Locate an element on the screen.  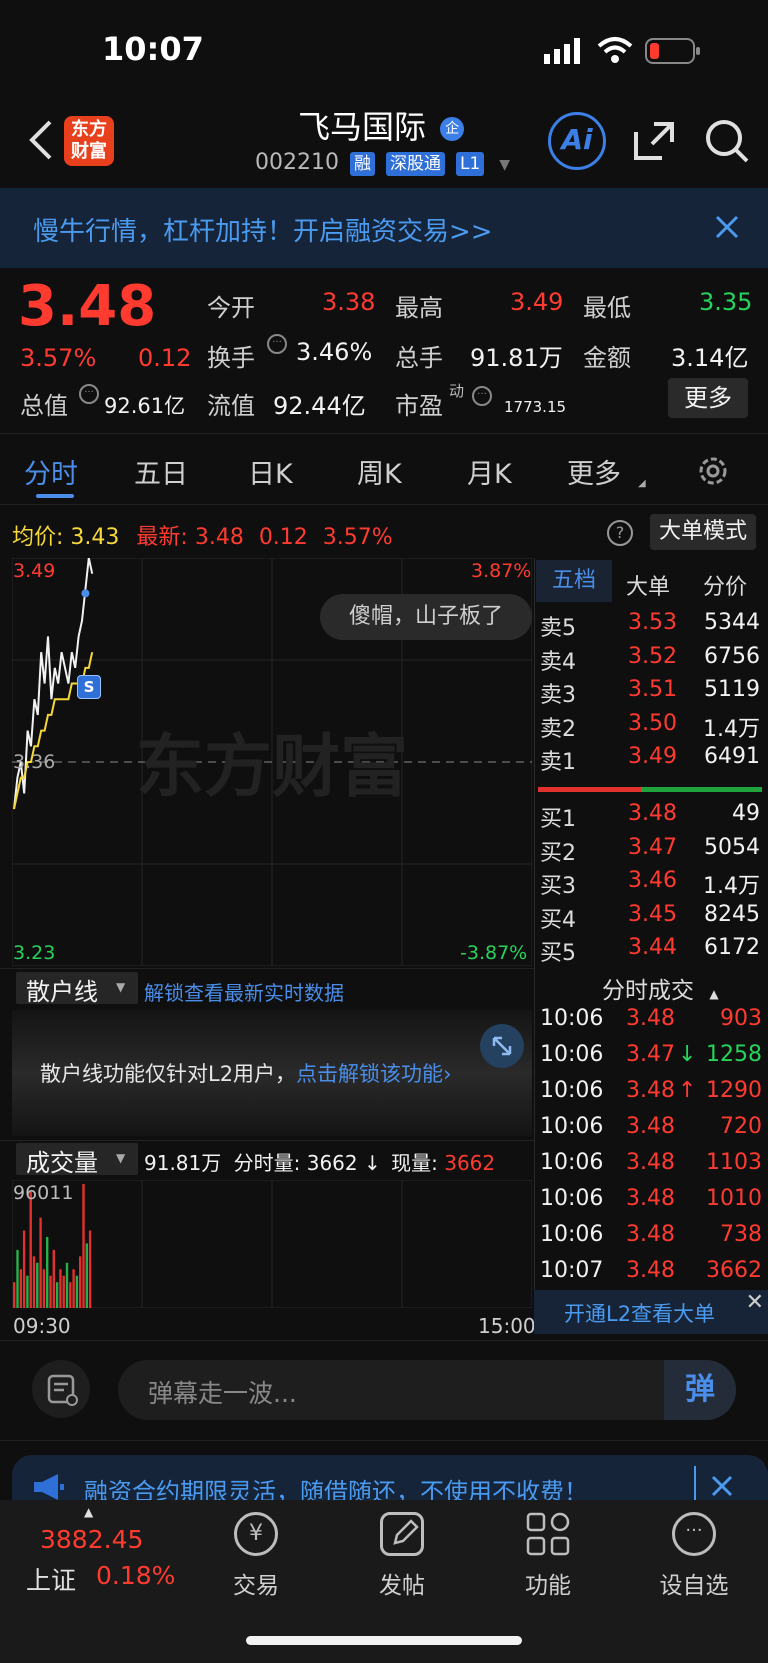
float-value: 92.44亿 is located at coordinates (319, 406).